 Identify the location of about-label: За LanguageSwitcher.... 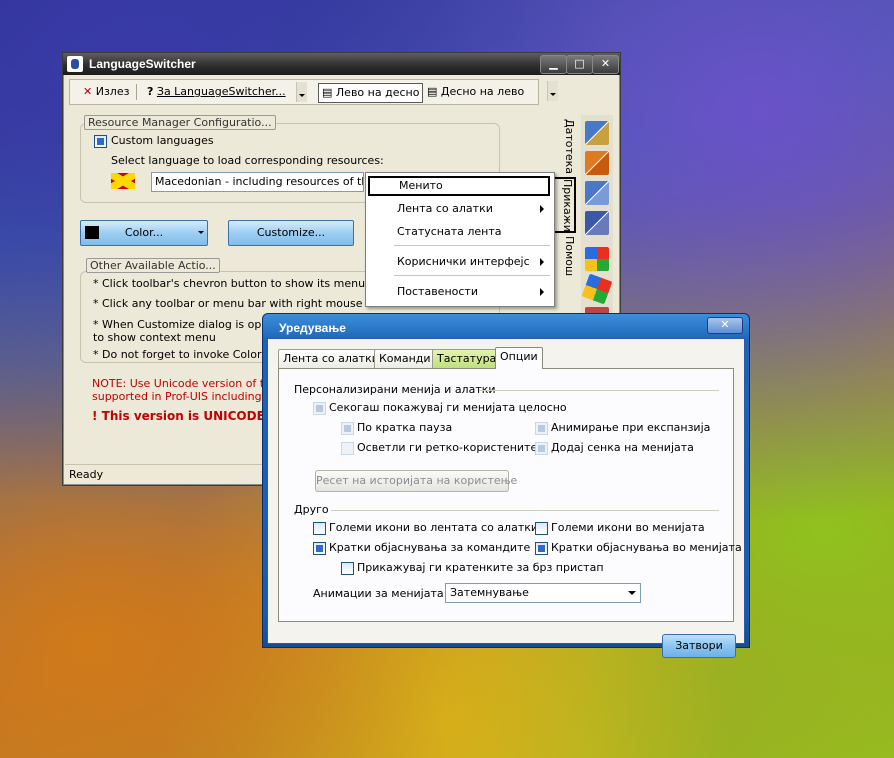
(221, 91).